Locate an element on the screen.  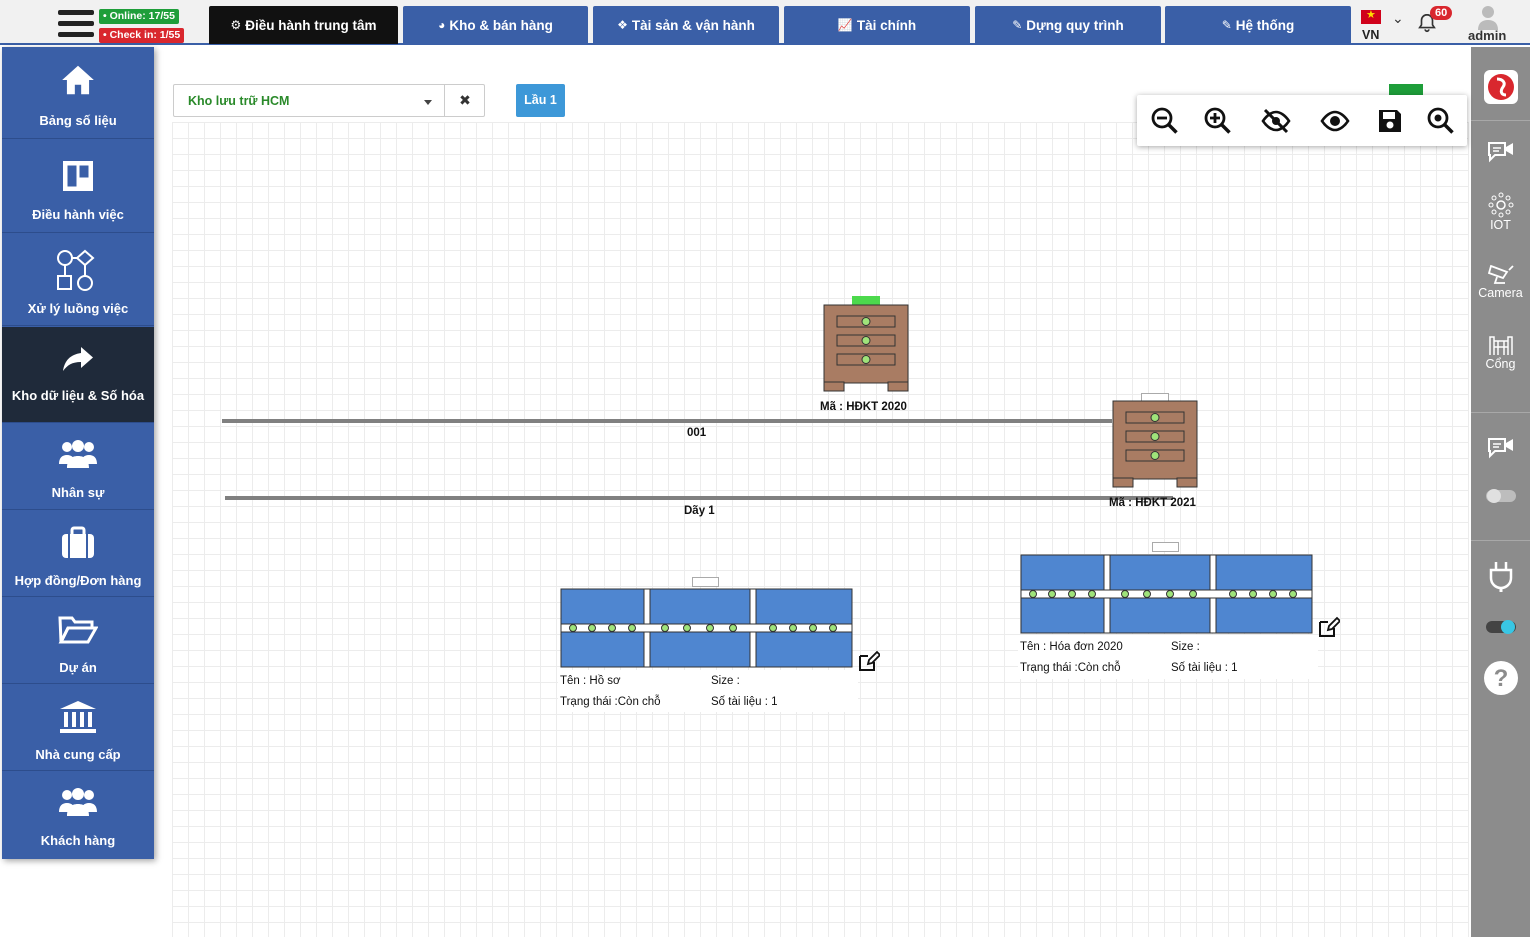
sidebar-item-khach-hang: Khách hàng is located at coordinates (78, 815).